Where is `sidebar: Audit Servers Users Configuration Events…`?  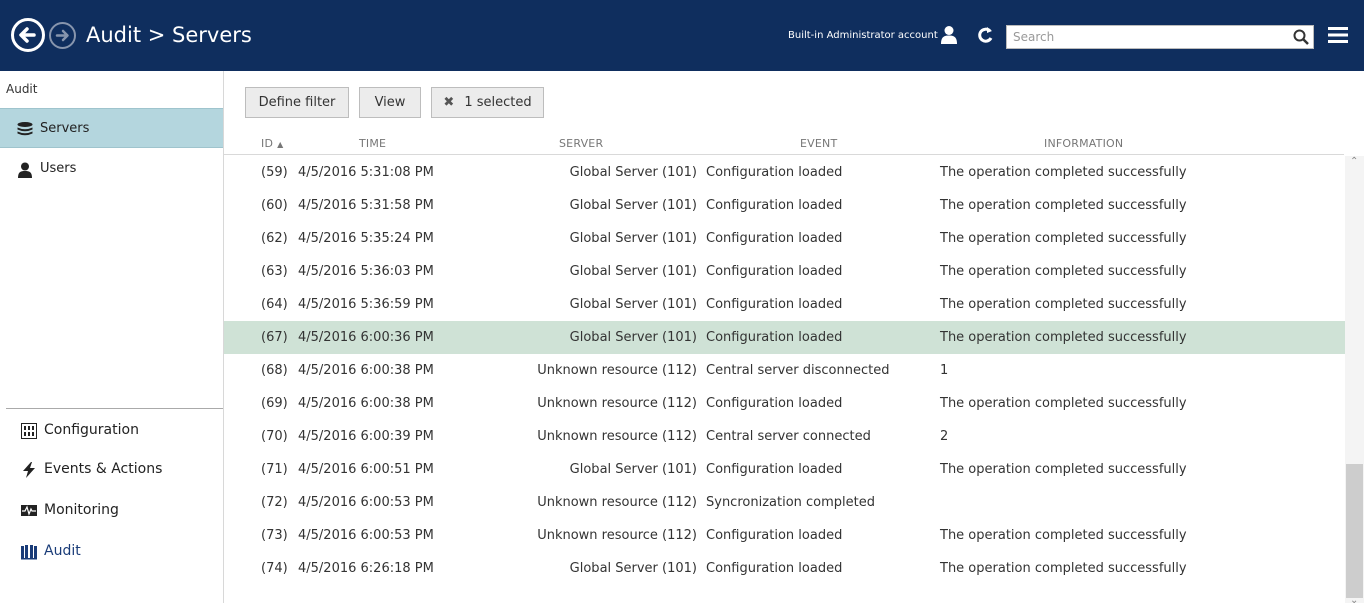
sidebar: Audit Servers Users Configuration Events… is located at coordinates (112, 337).